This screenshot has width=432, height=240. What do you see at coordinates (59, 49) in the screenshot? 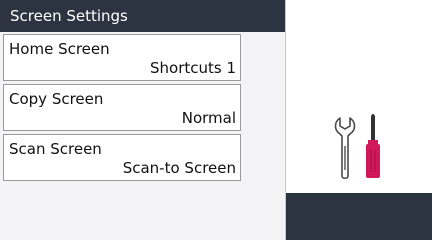
I see `menu-item-label: Home Screen` at bounding box center [59, 49].